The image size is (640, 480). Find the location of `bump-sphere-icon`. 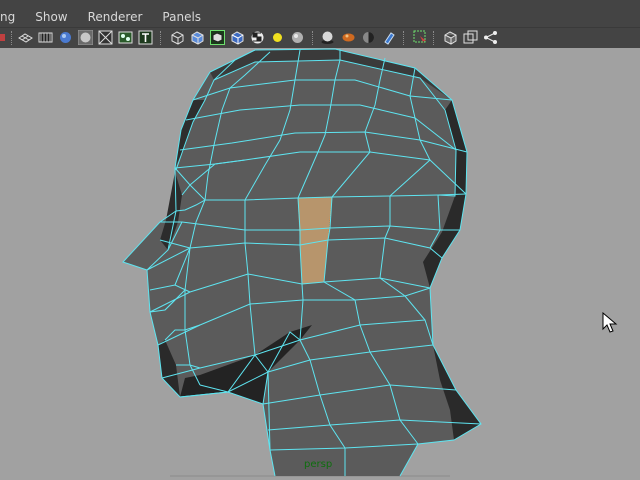

bump-sphere-icon is located at coordinates (348, 37).